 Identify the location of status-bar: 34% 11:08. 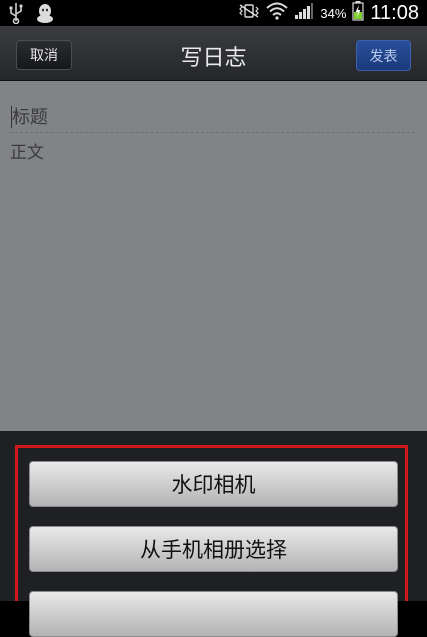
(213, 13).